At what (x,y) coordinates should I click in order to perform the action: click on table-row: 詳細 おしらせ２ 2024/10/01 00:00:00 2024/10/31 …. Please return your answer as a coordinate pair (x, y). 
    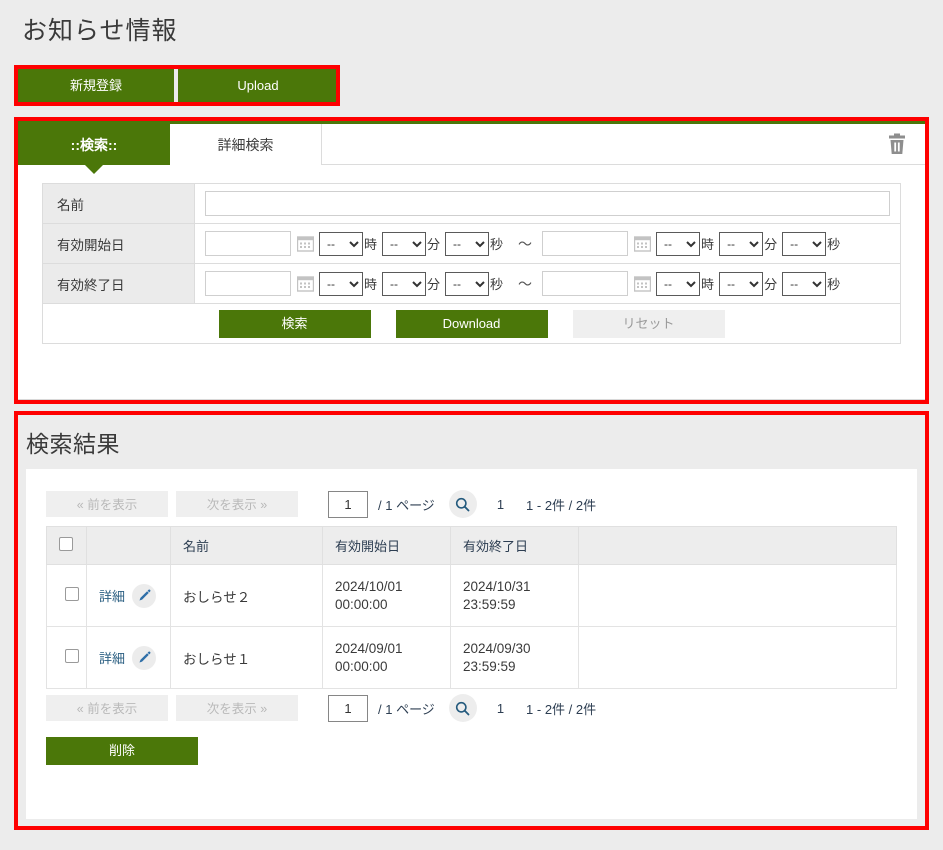
    Looking at the image, I should click on (471, 595).